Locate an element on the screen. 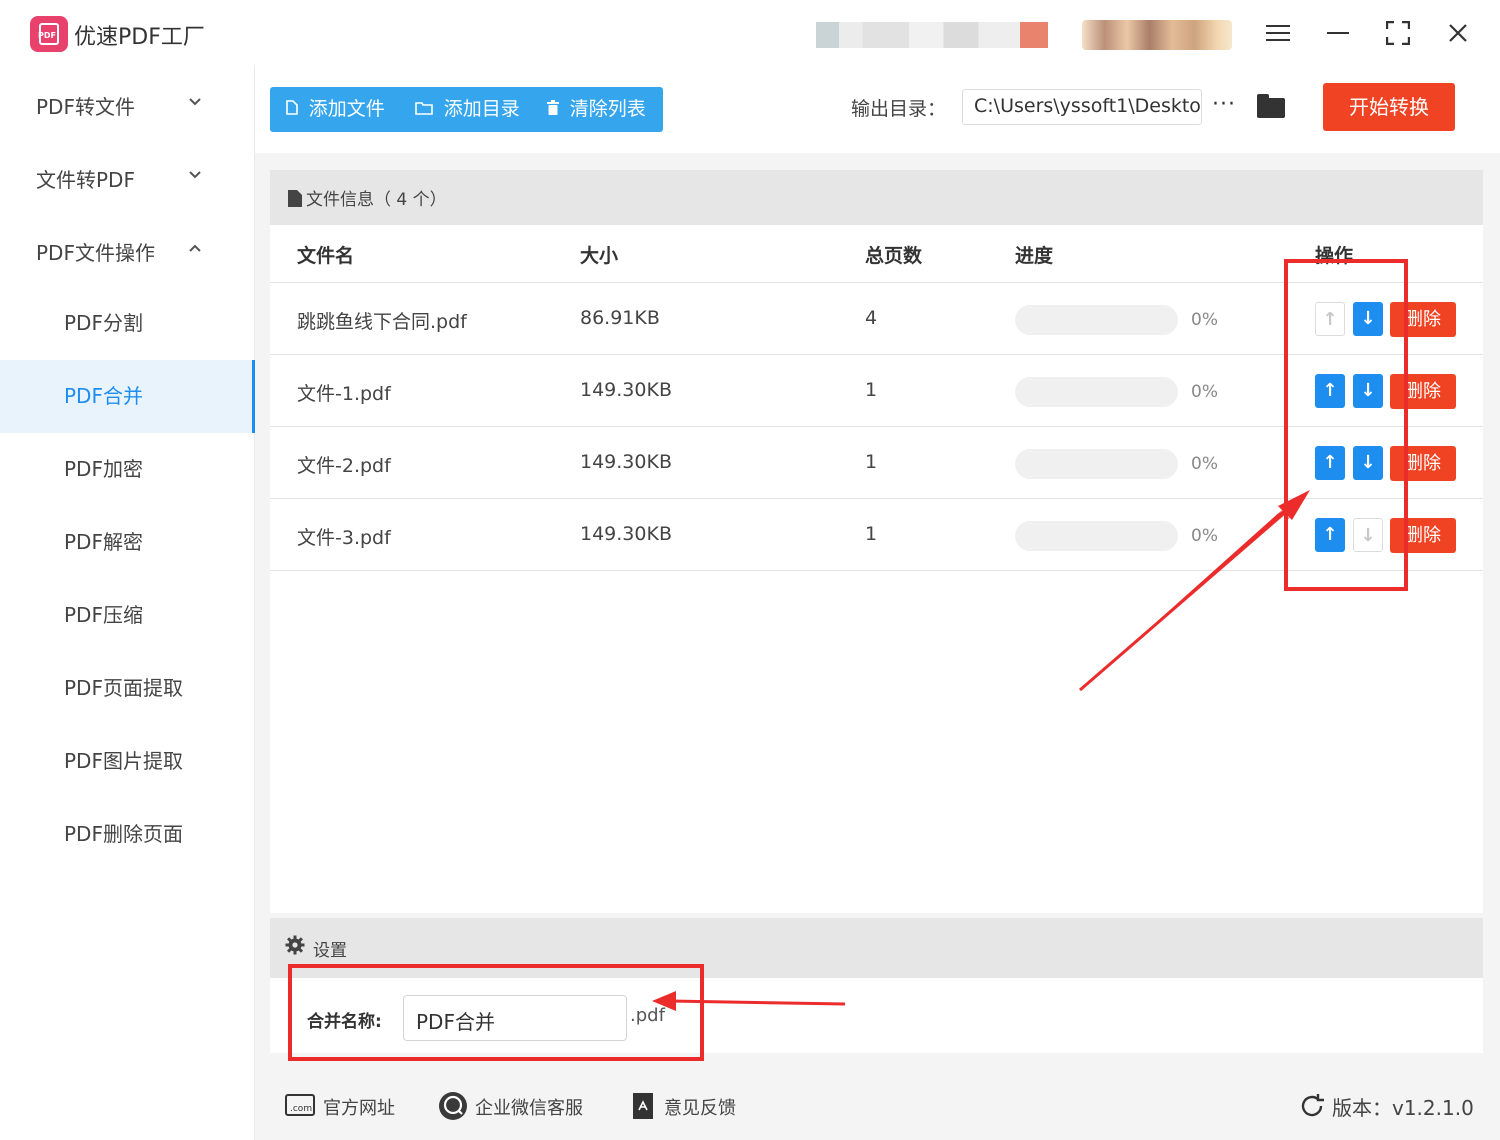  gear-icon is located at coordinates (295, 947).